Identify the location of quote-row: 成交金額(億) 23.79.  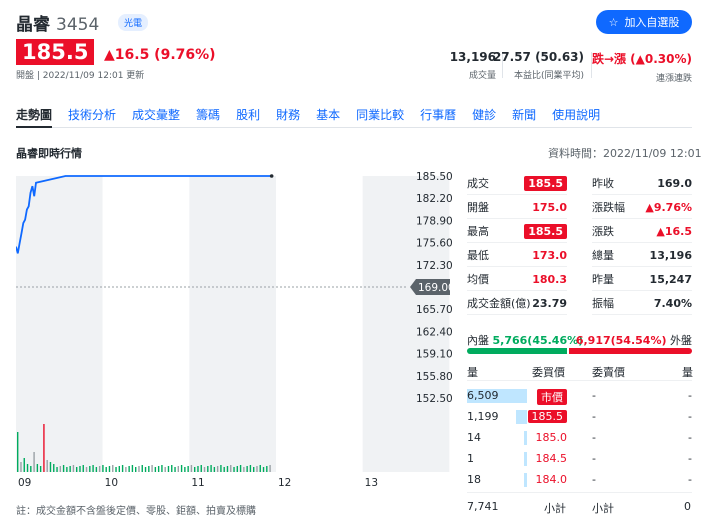
(517, 303).